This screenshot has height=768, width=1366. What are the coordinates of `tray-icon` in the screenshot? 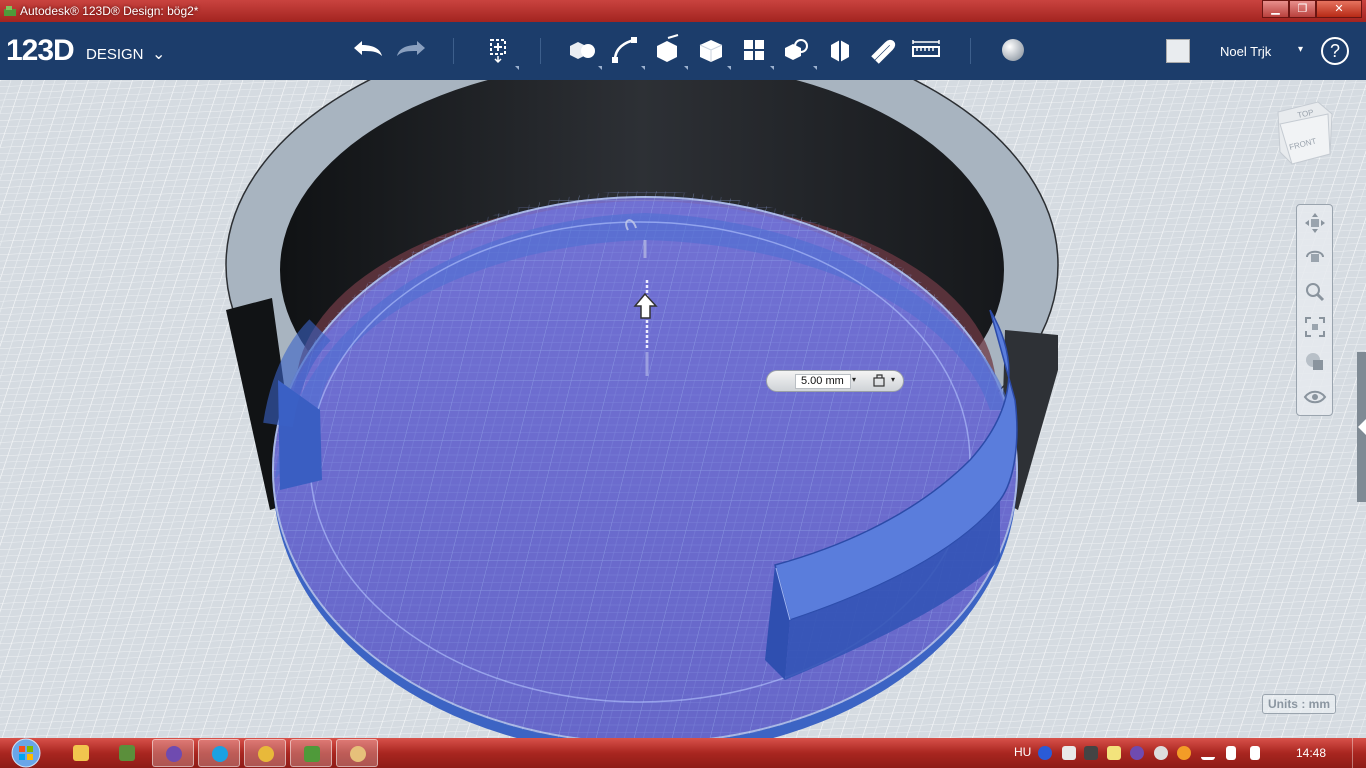 It's located at (1069, 753).